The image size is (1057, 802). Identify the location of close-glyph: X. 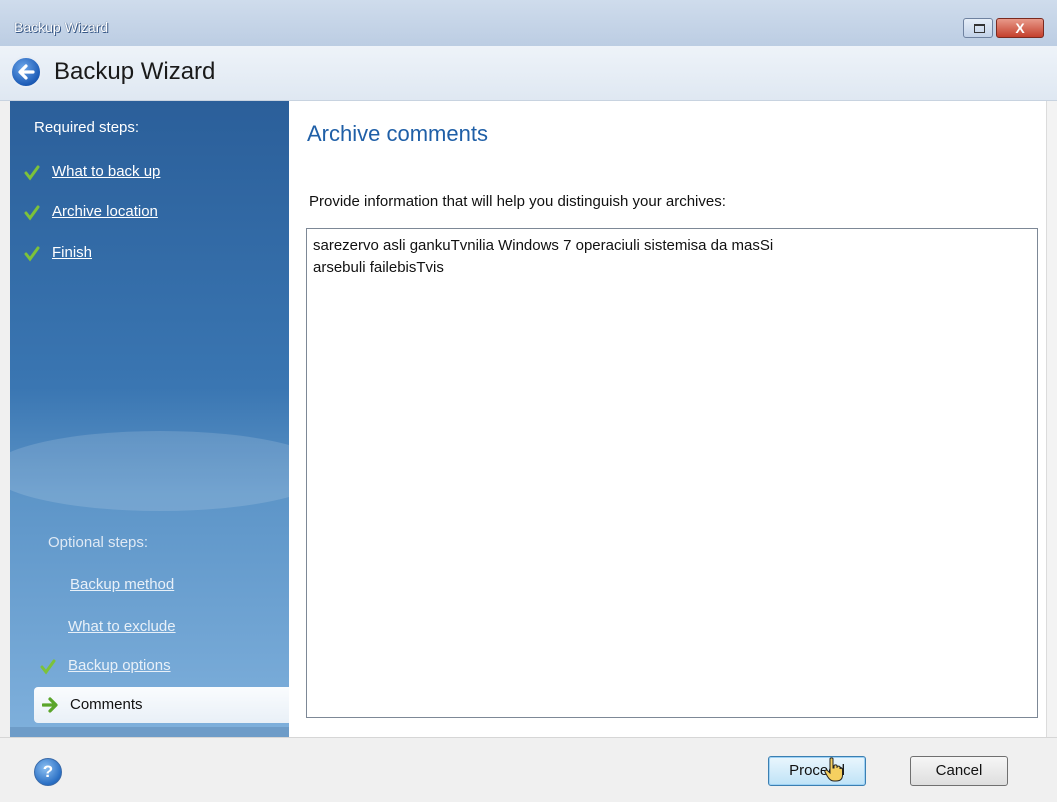
(1020, 28).